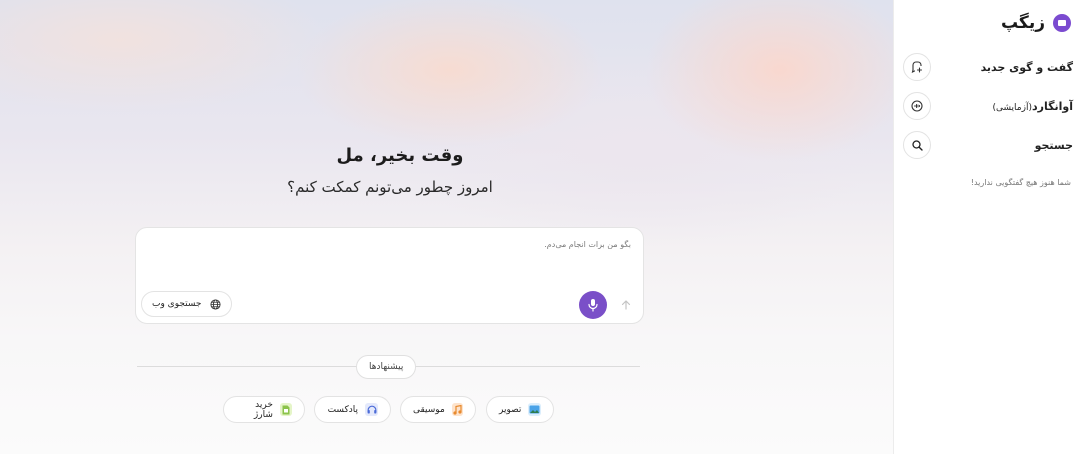  What do you see at coordinates (400, 155) in the screenshot?
I see `greeting-title: وقت بخیر، مل` at bounding box center [400, 155].